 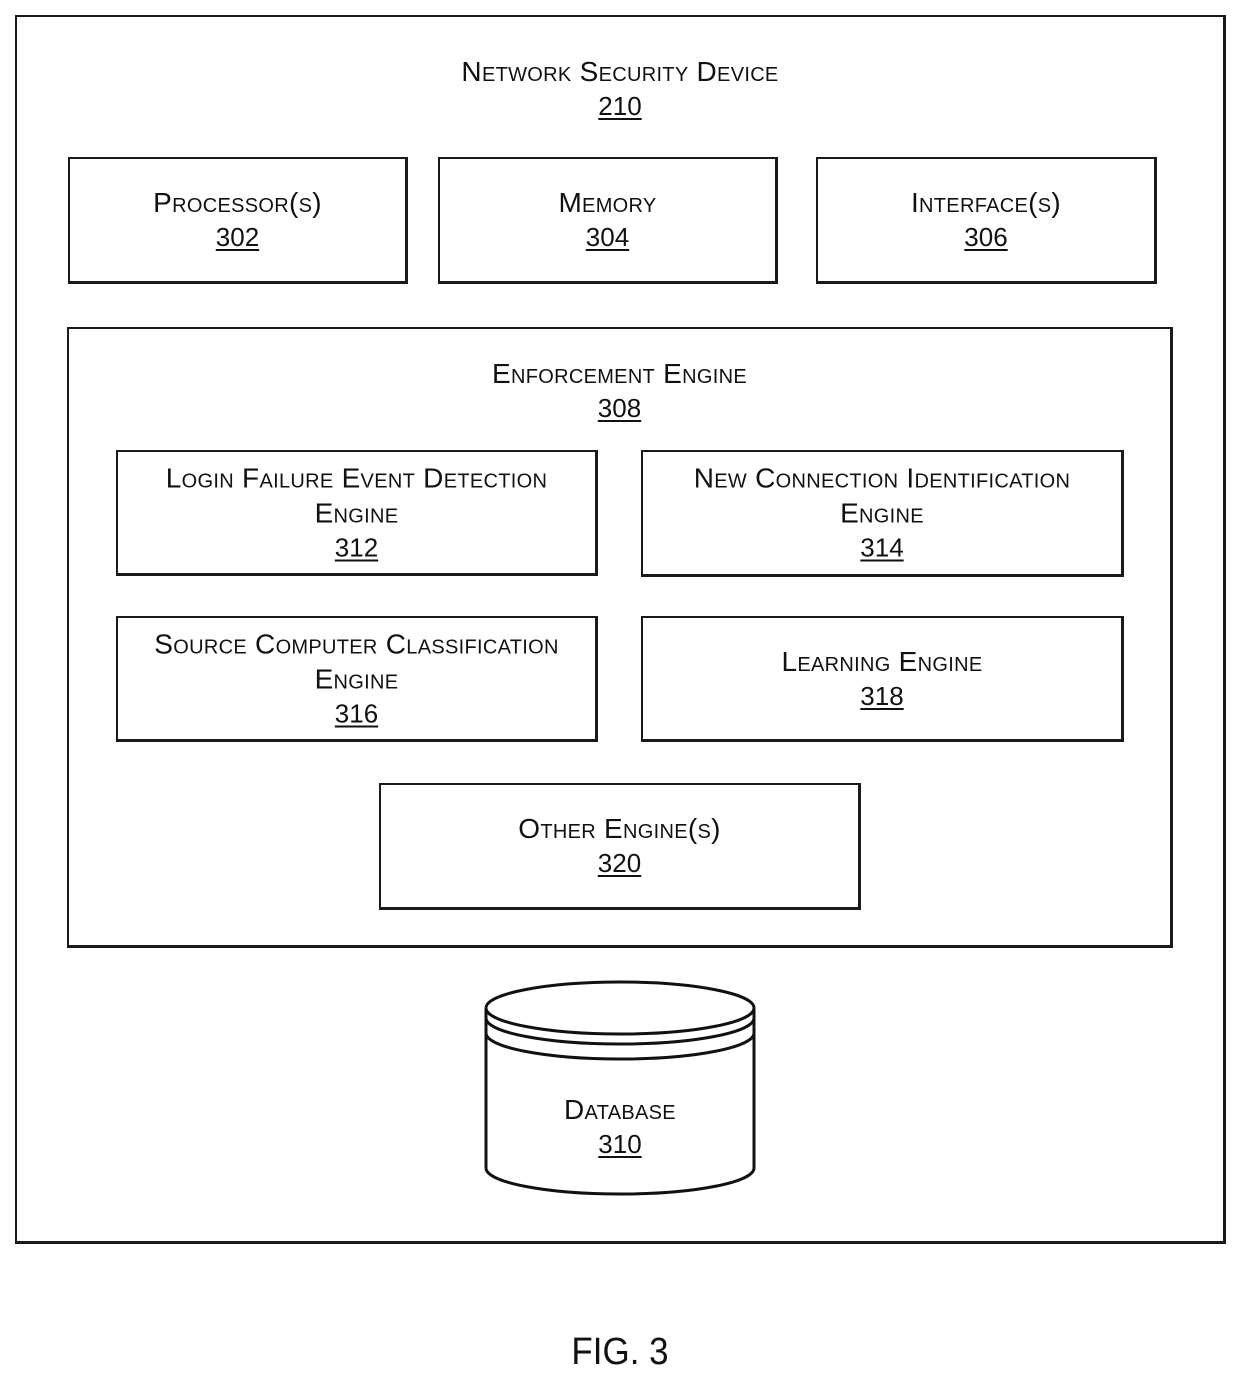 I want to click on memory-box: Memory 304, so click(x=608, y=220).